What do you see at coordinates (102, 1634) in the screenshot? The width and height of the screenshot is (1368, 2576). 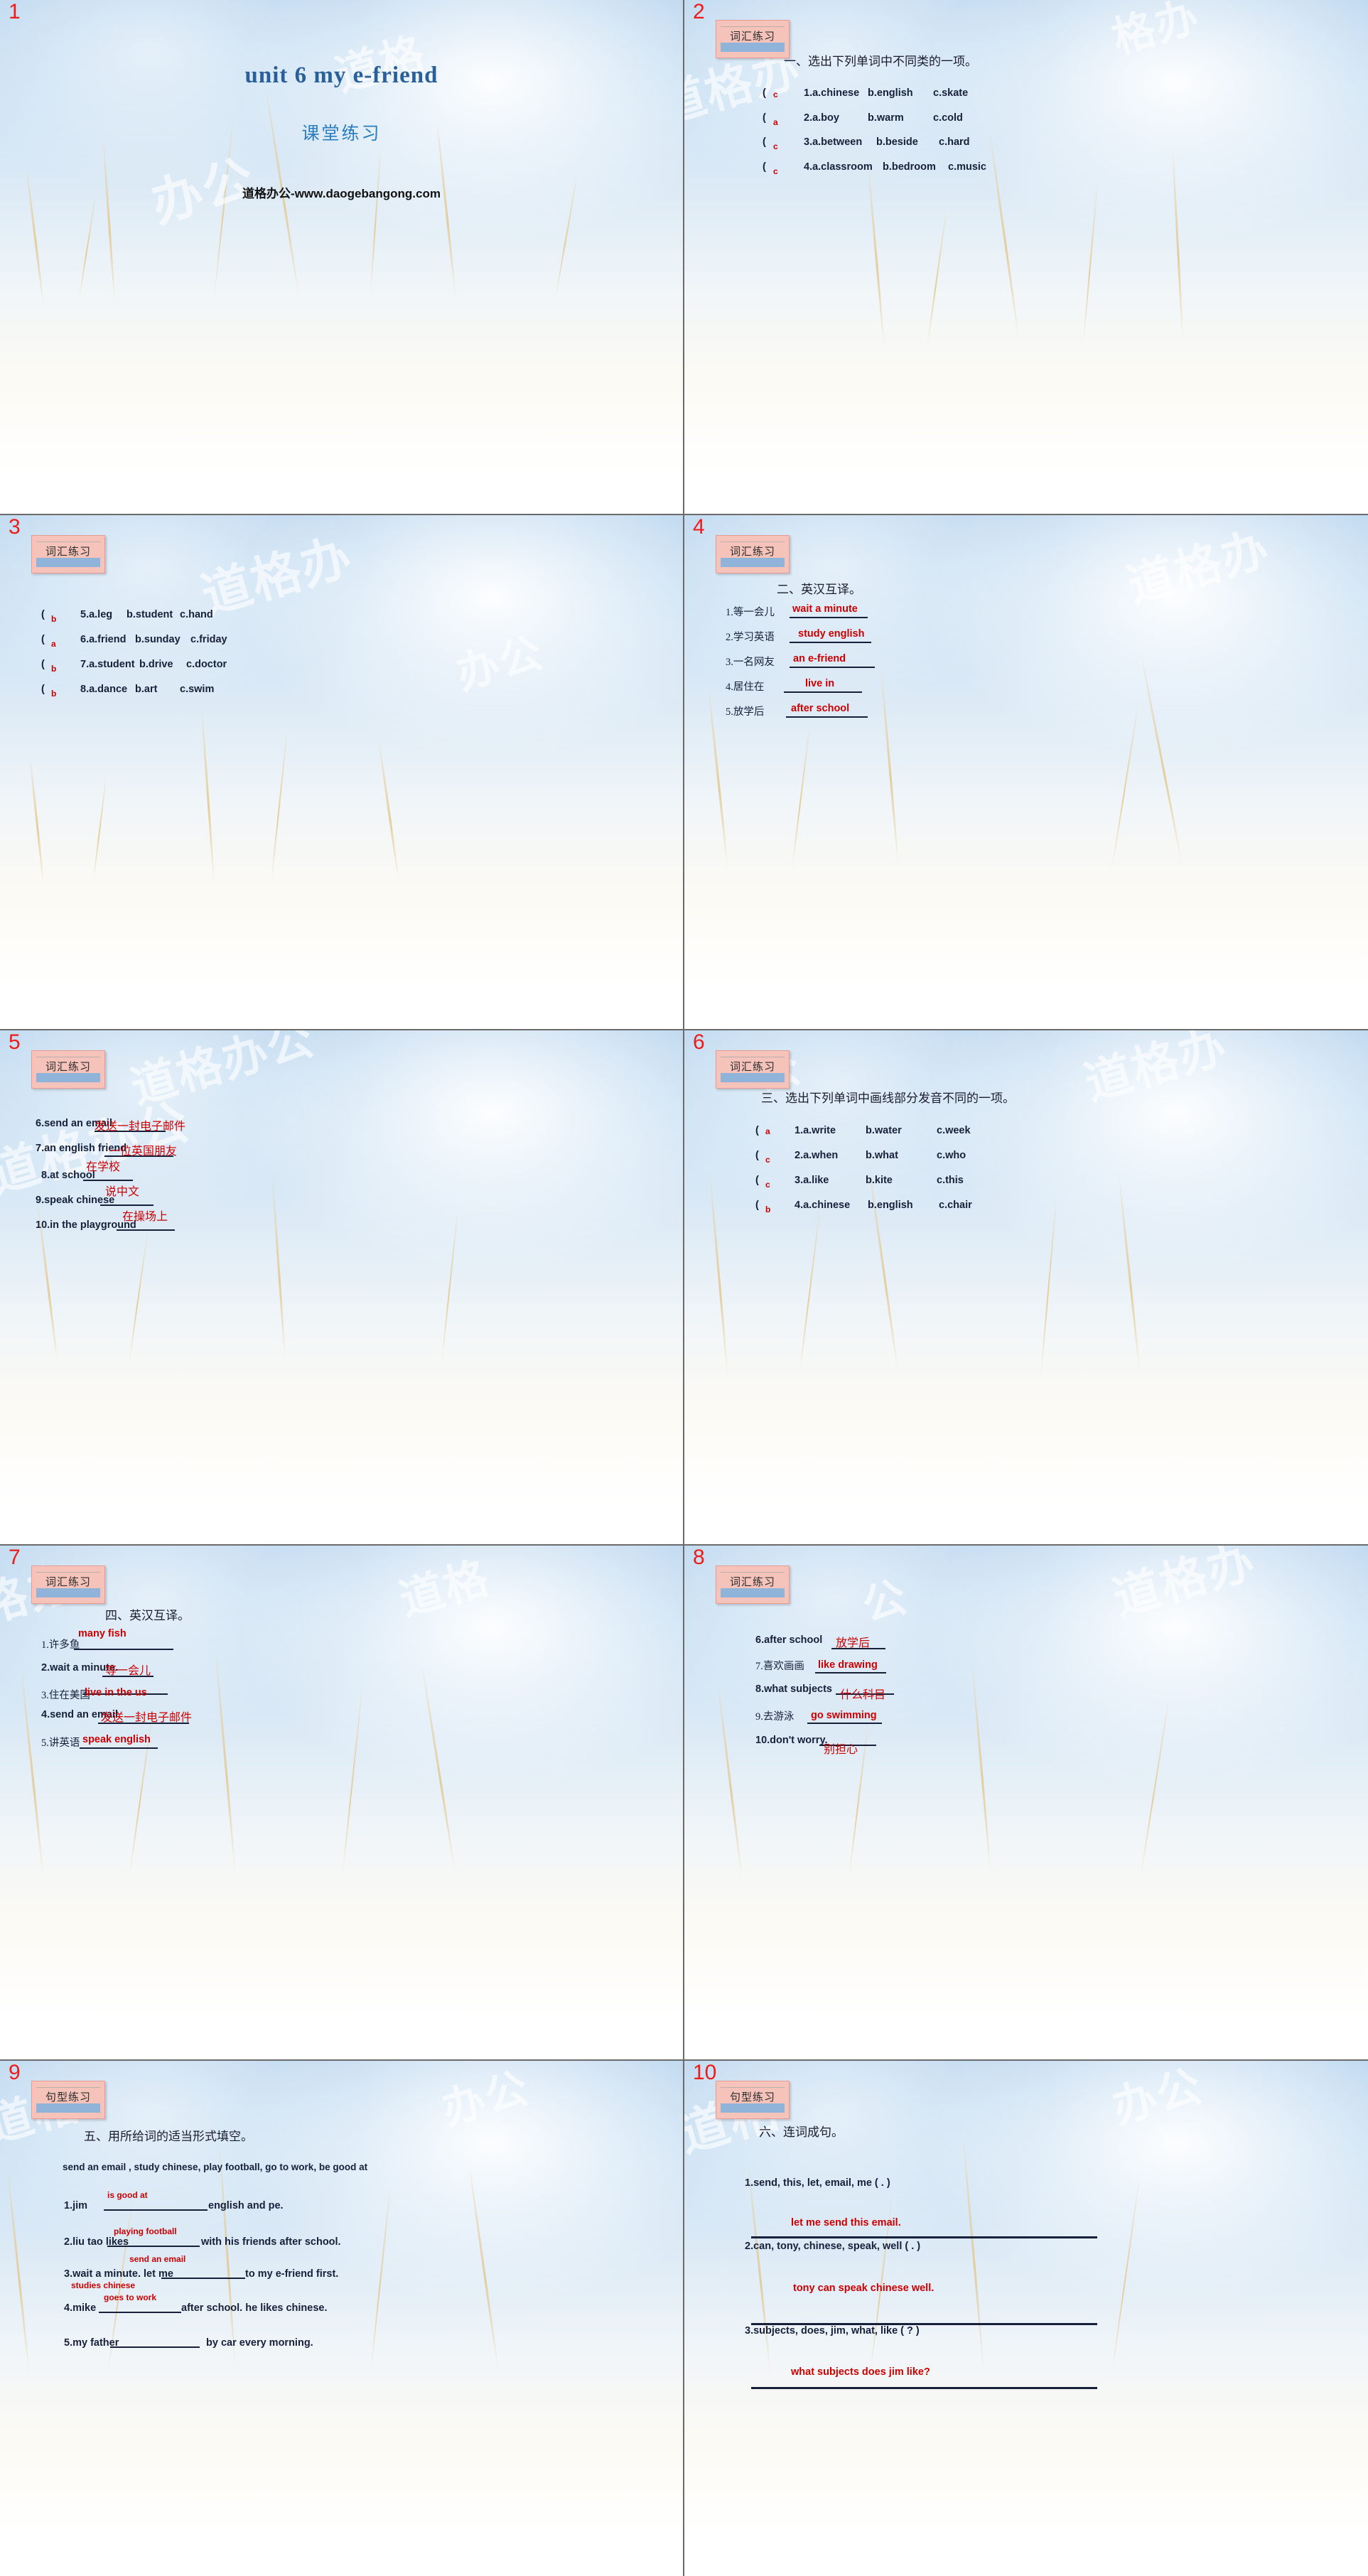 I see `answer: many fish` at bounding box center [102, 1634].